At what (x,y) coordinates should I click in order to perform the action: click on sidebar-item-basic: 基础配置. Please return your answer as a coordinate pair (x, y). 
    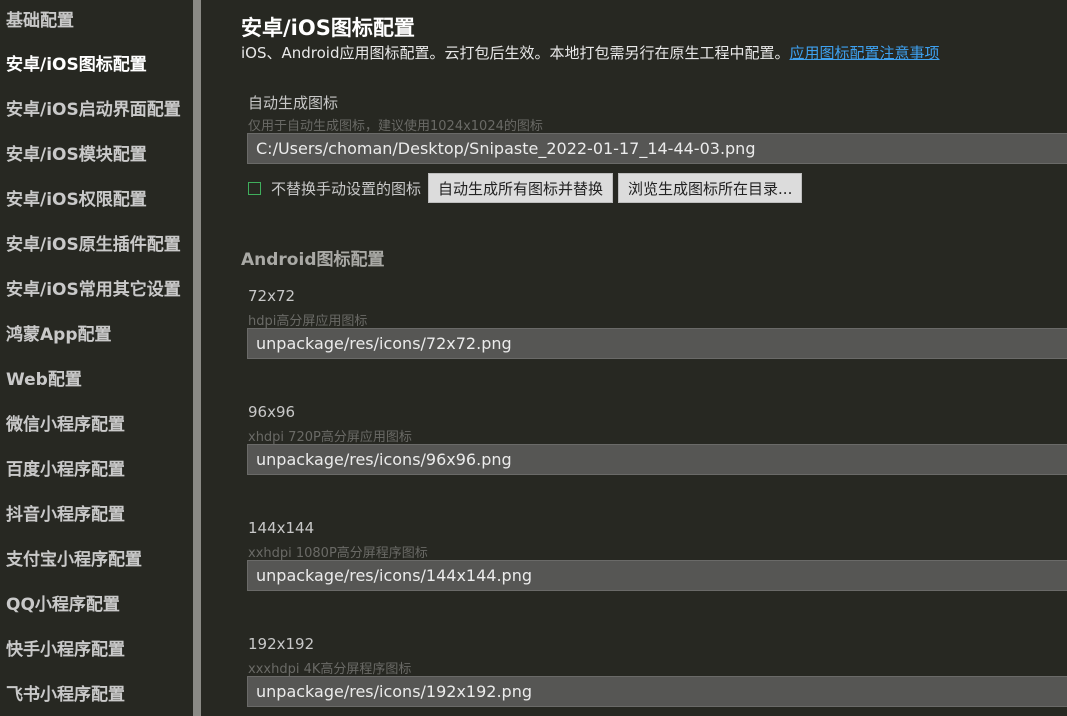
    Looking at the image, I should click on (96, 21).